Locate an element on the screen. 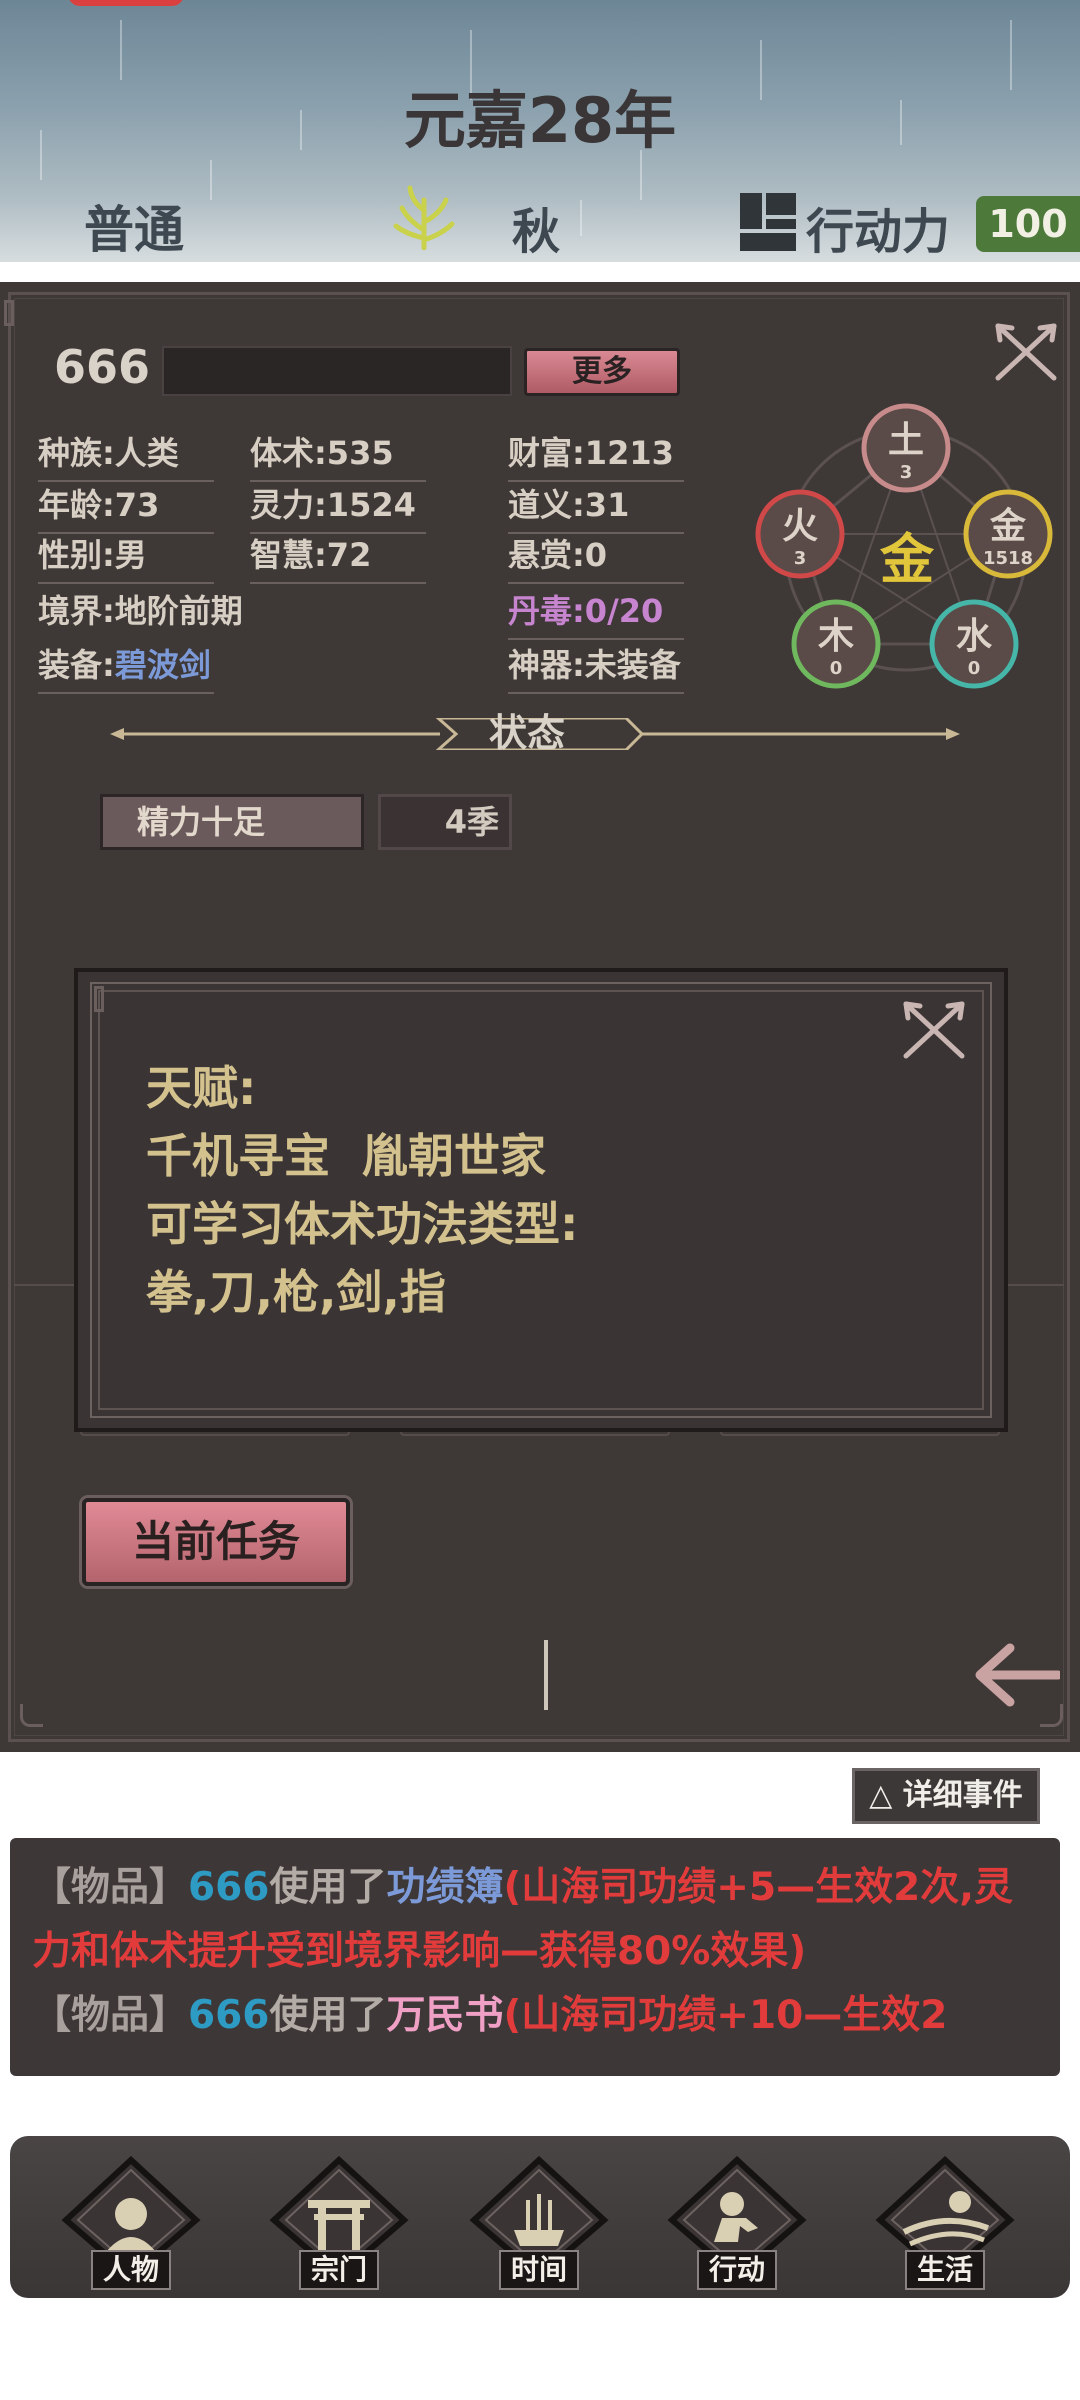 The image size is (1080, 2400). stat-artifact: 神器:未装备 is located at coordinates (596, 667).